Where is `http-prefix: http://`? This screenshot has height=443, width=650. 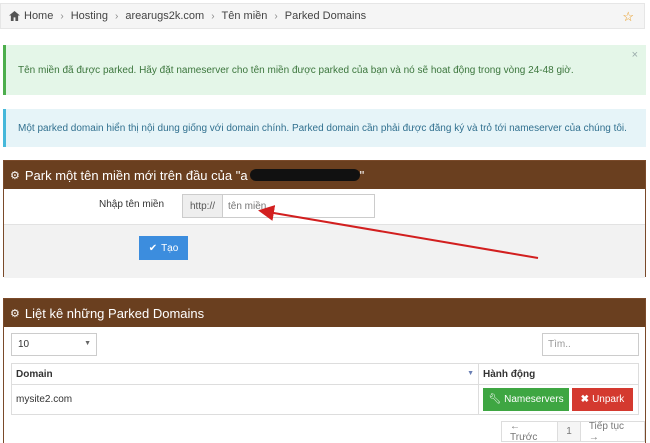 http-prefix: http:// is located at coordinates (203, 206).